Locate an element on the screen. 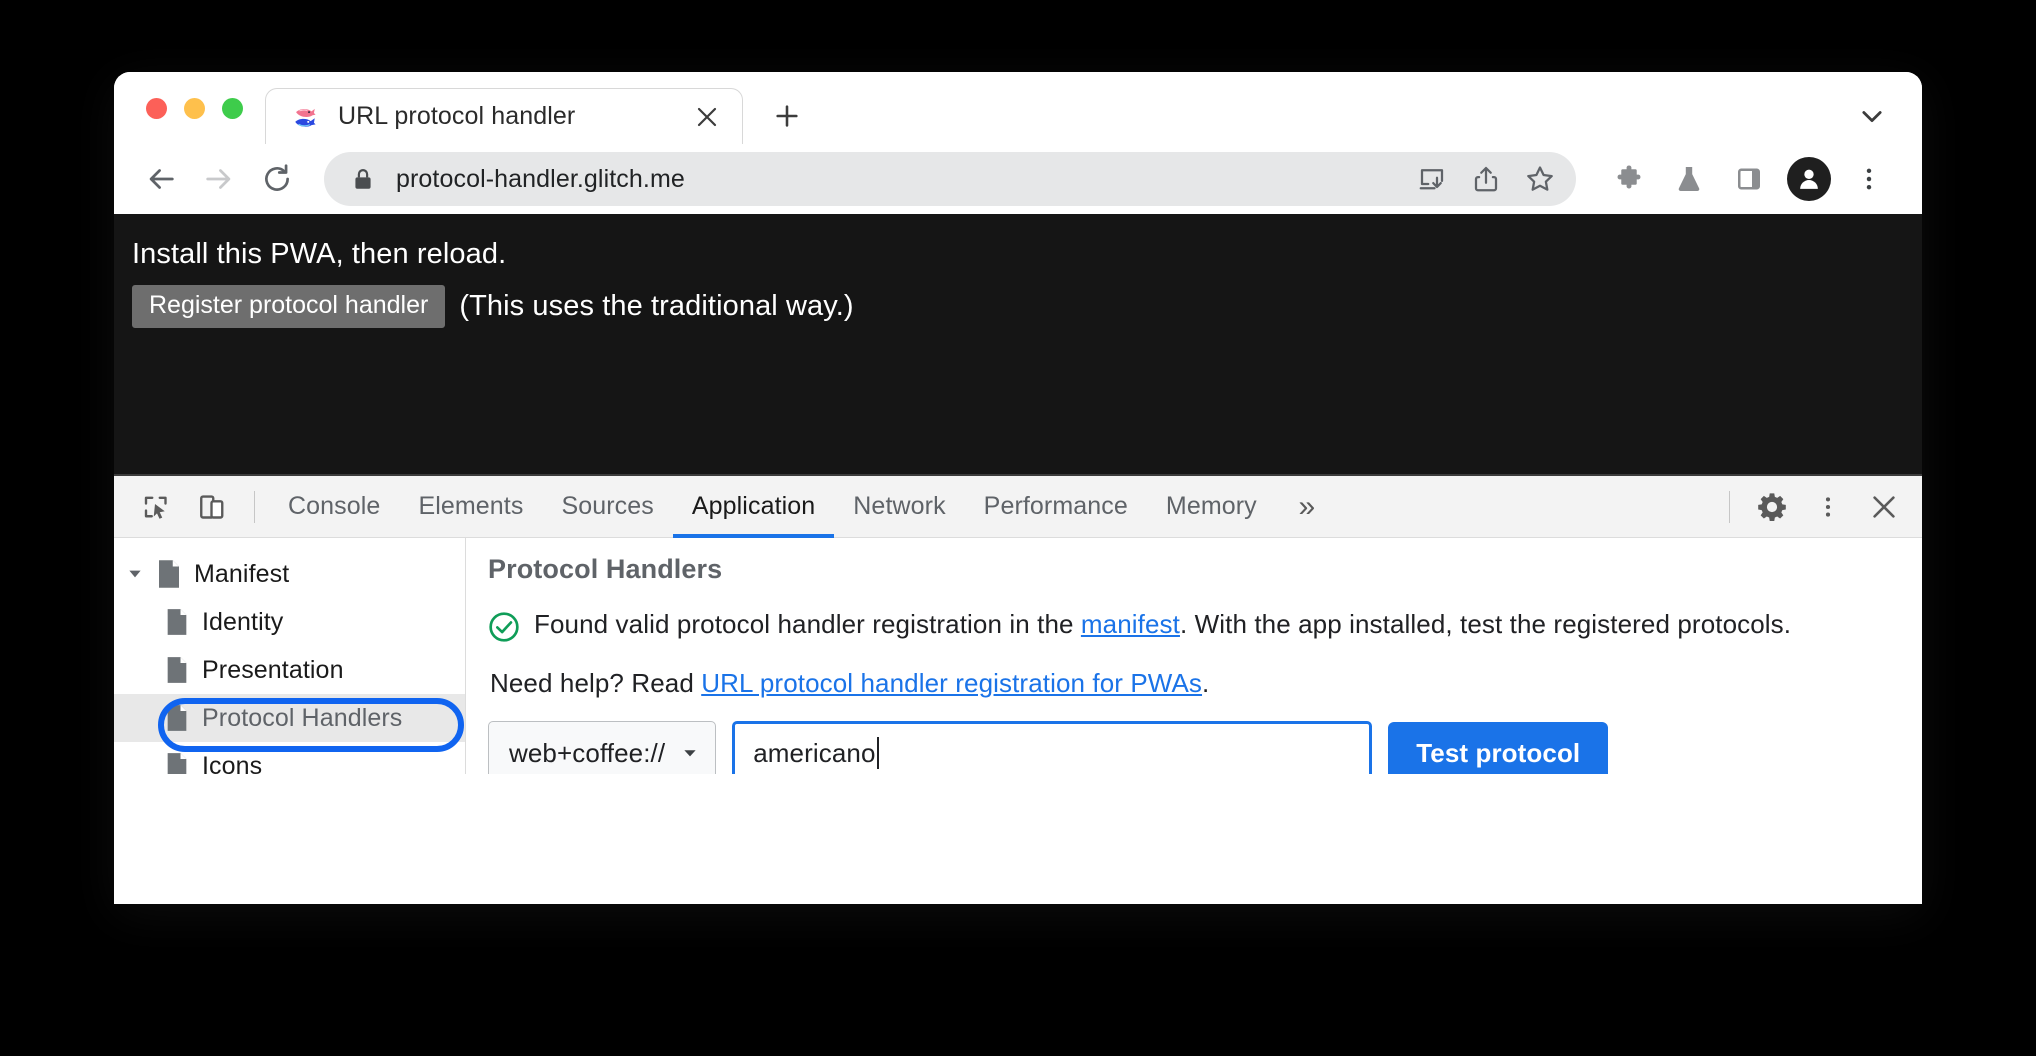 The width and height of the screenshot is (2036, 1056). protocol-payload-input: americano is located at coordinates (1052, 747).